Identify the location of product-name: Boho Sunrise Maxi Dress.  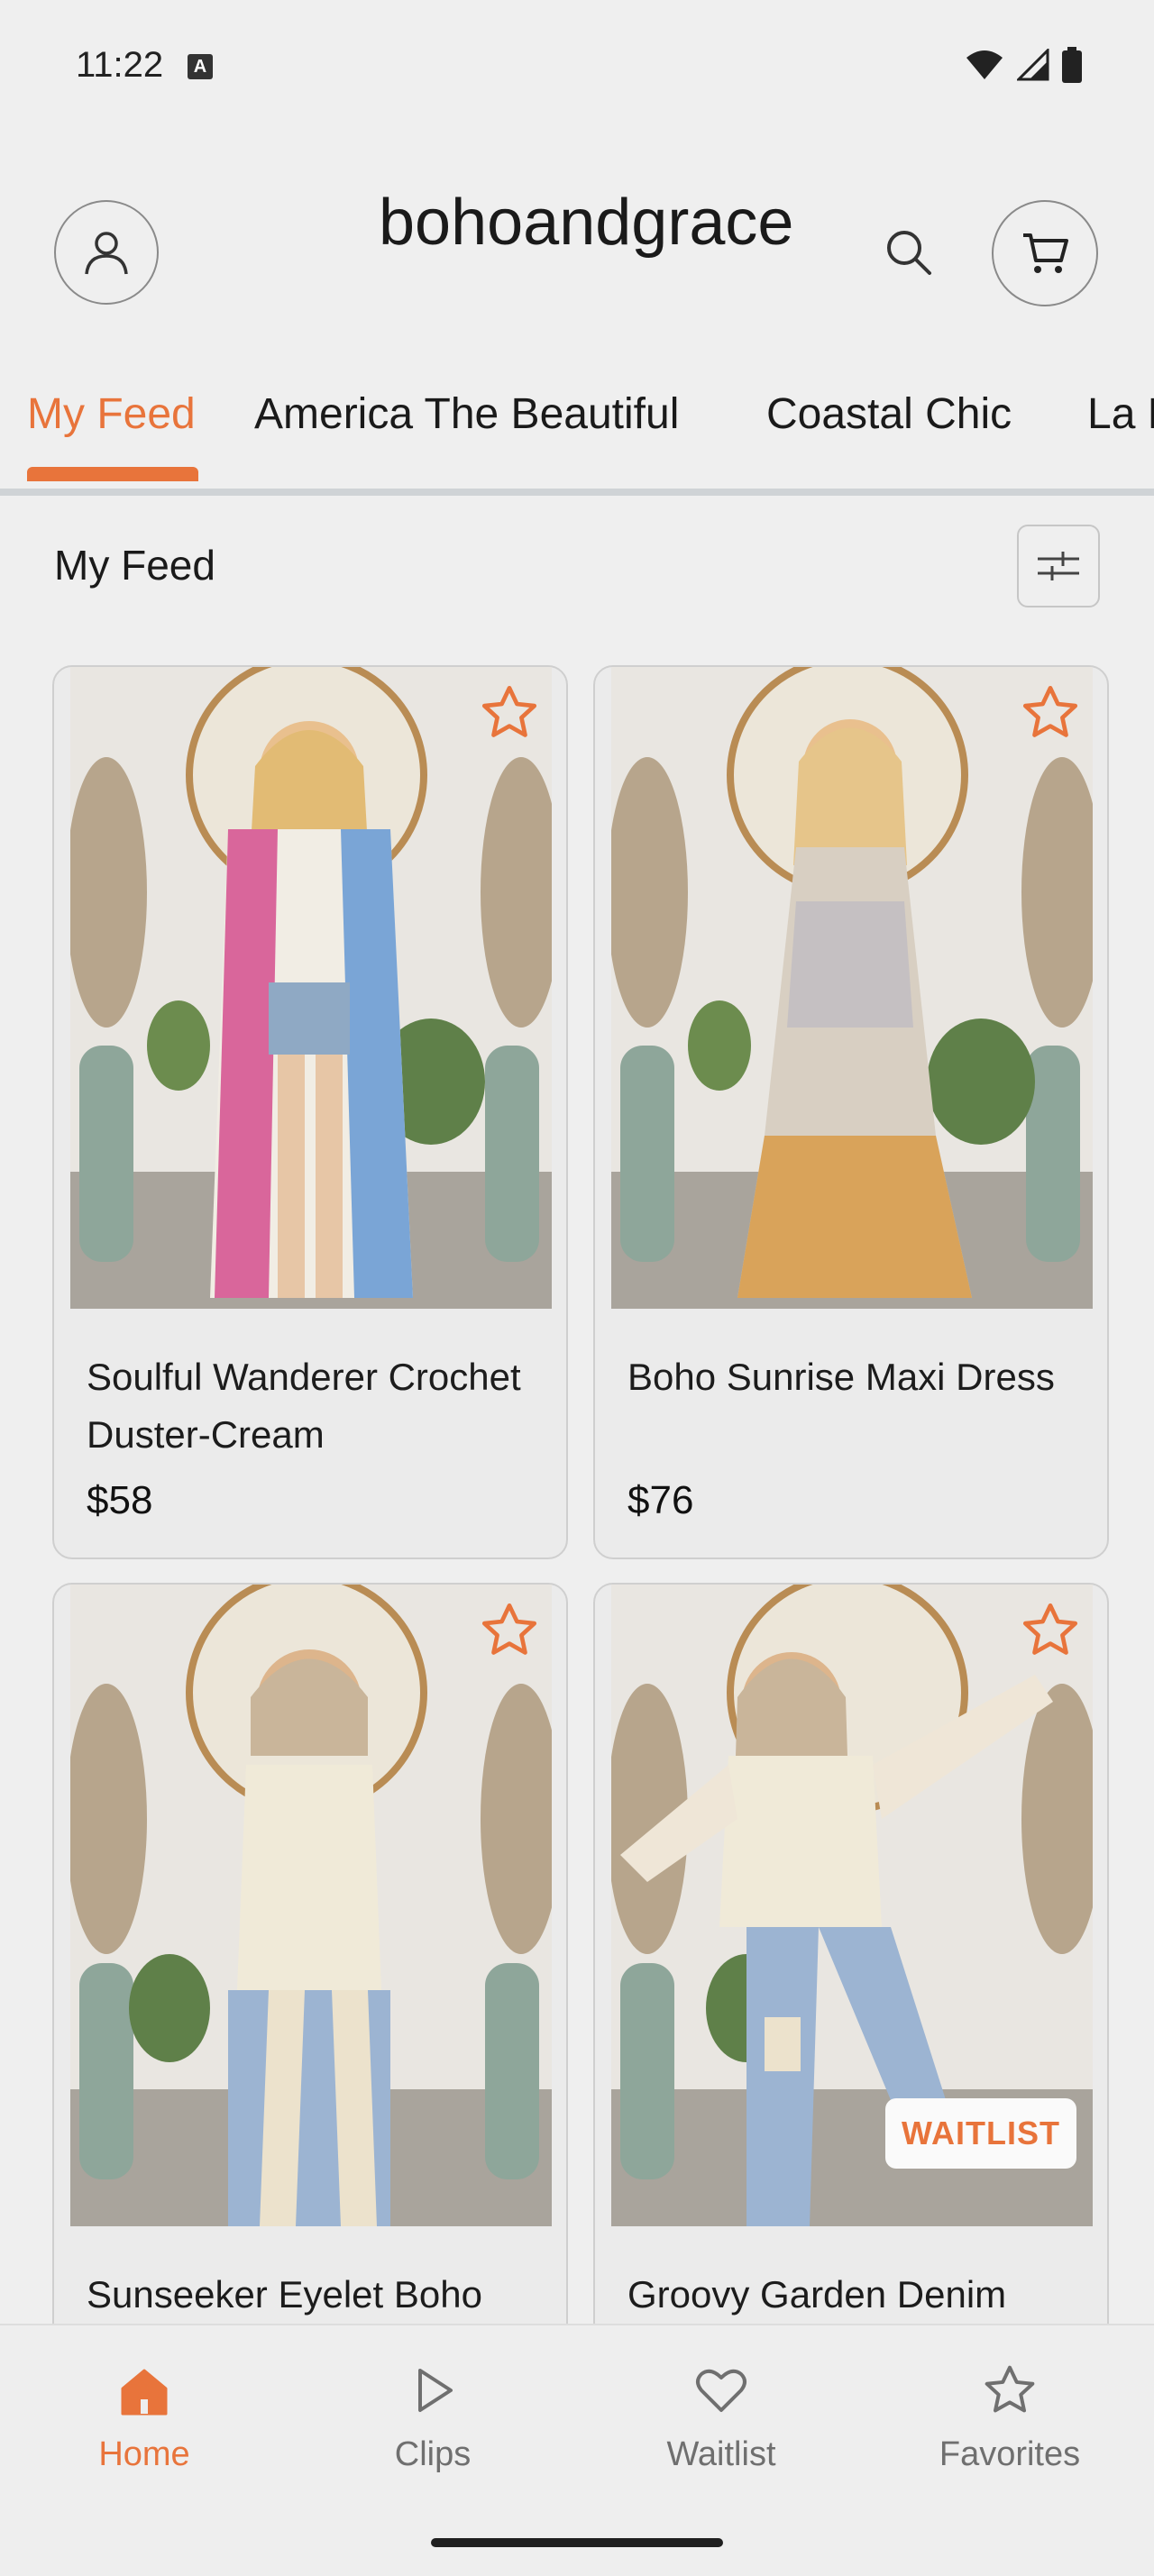
(841, 1377).